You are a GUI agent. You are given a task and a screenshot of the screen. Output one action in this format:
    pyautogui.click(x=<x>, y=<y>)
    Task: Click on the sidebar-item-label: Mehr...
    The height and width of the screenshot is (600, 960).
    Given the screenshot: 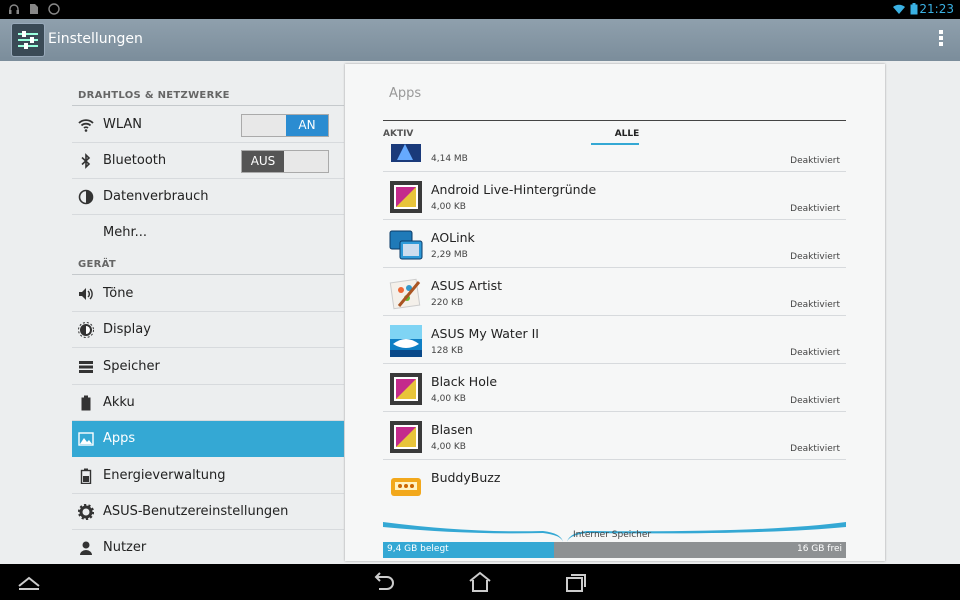 What is the action you would take?
    pyautogui.click(x=125, y=232)
    